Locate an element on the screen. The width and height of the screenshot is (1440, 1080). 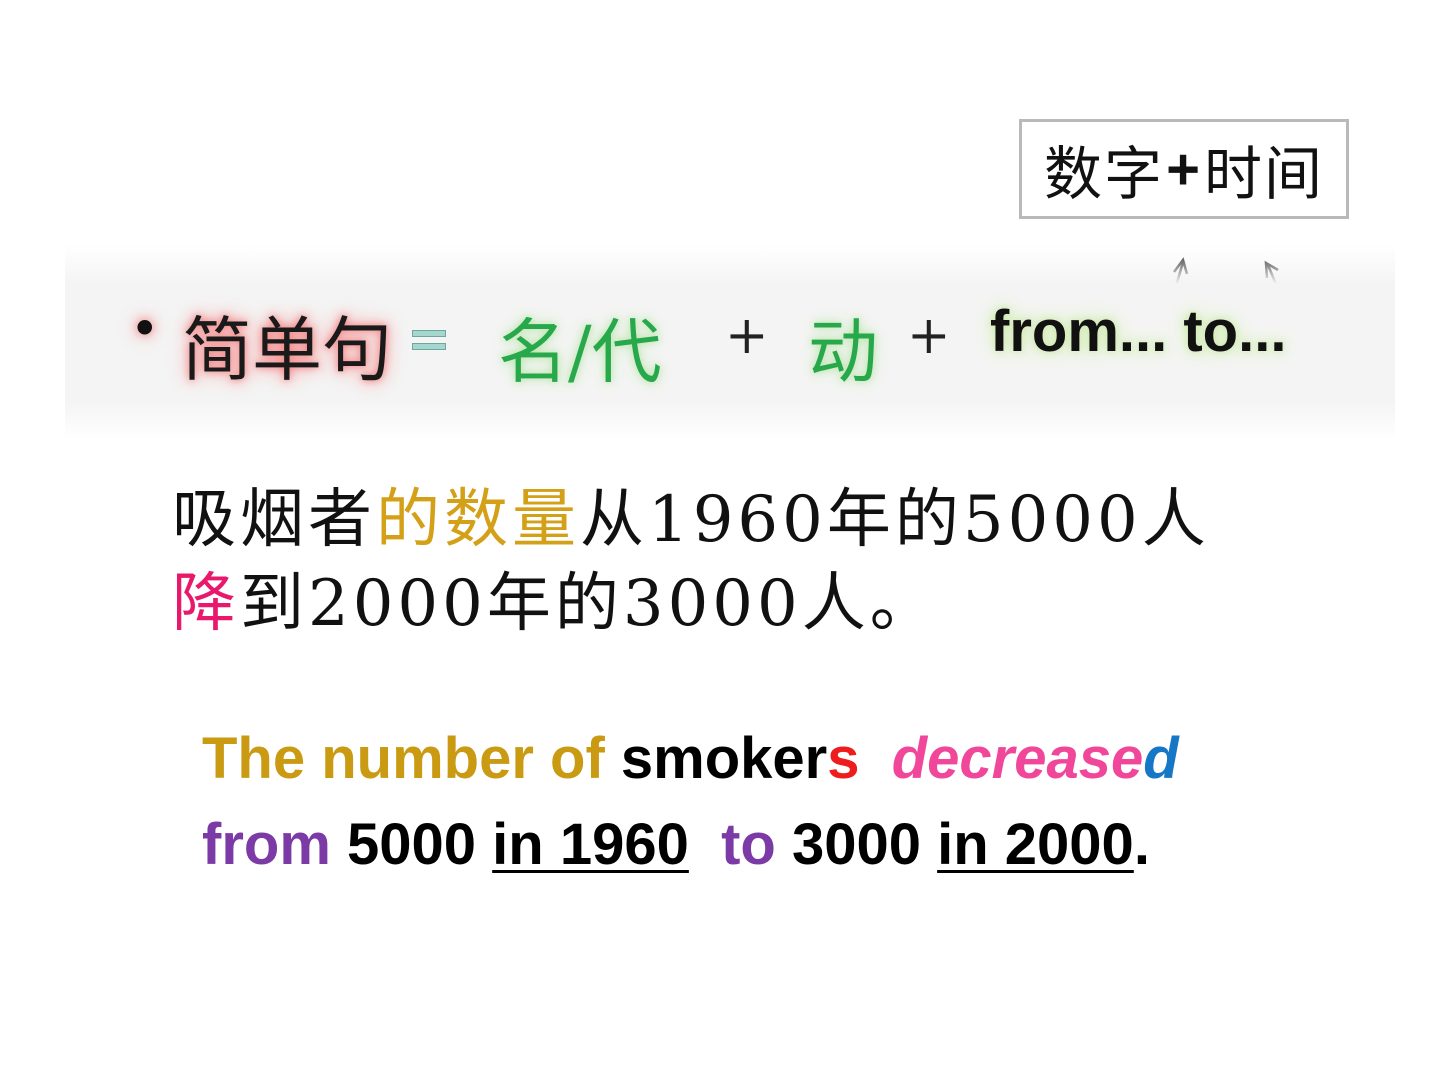
note-plus: + is located at coordinates (1184, 169).